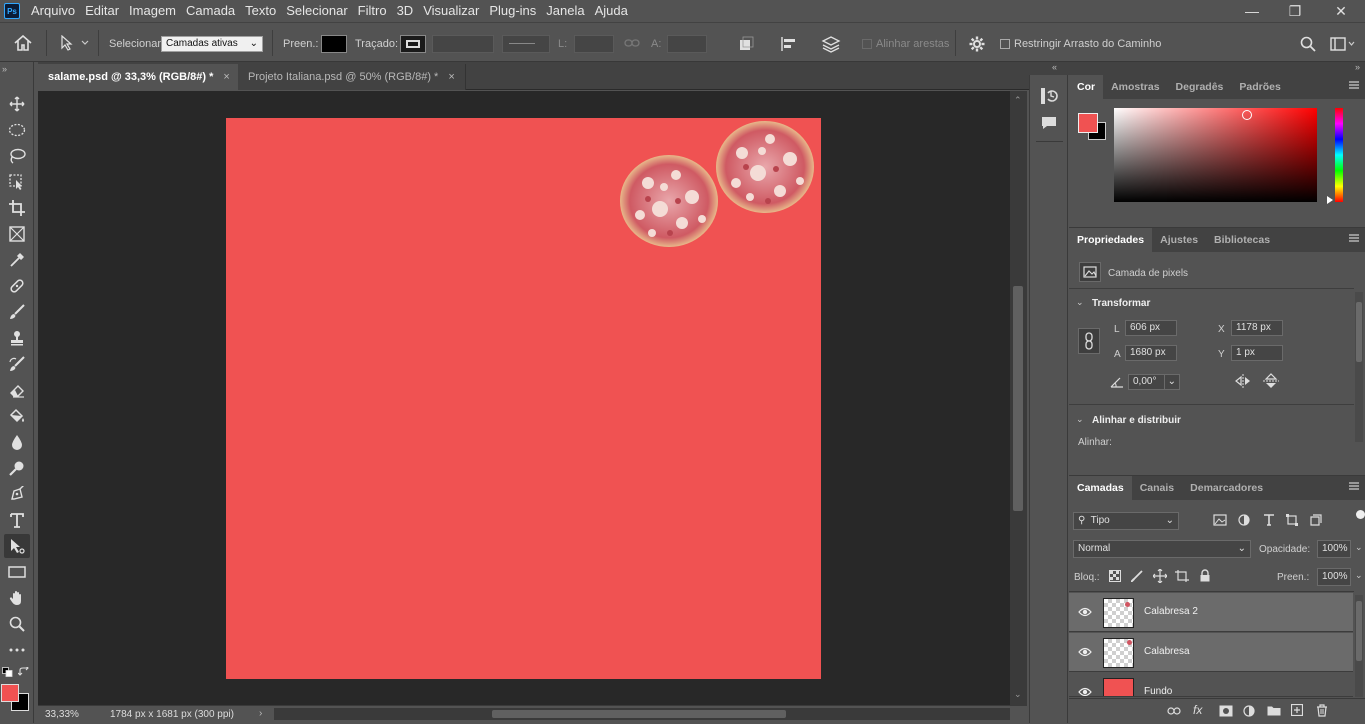 This screenshot has width=1365, height=724. Describe the element at coordinates (1308, 44) in the screenshot. I see `search-icon` at that location.